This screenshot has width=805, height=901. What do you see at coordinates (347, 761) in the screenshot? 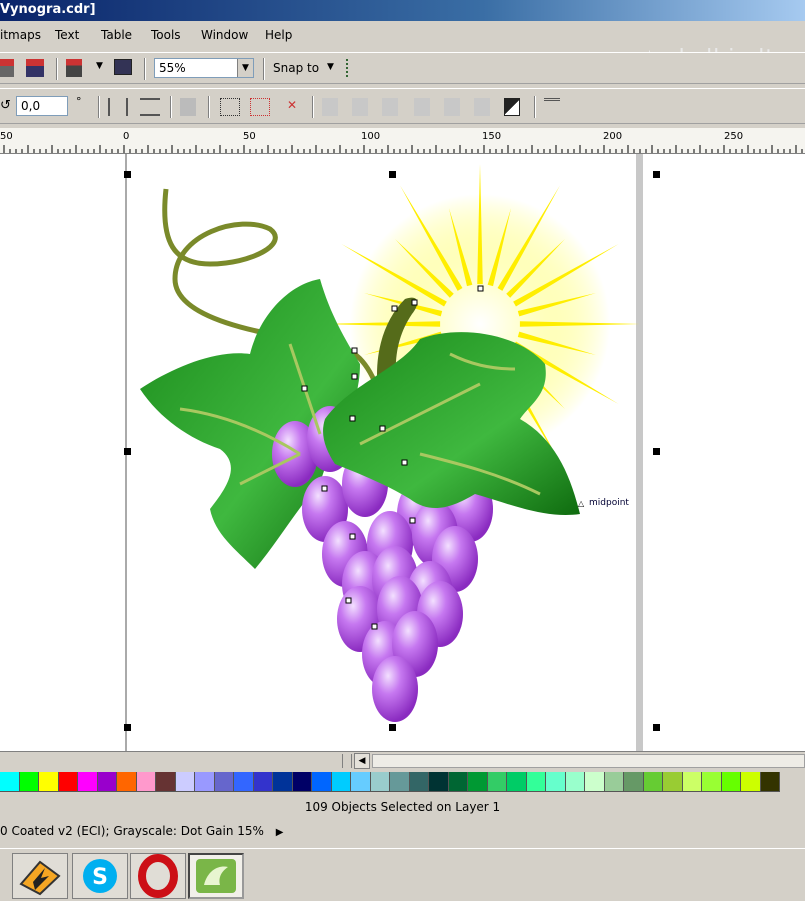
I see `page-tab-splitter` at bounding box center [347, 761].